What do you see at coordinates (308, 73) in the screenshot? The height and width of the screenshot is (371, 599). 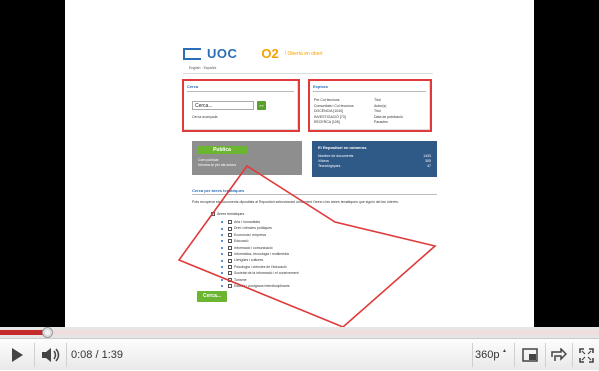 I see `header-divider` at bounding box center [308, 73].